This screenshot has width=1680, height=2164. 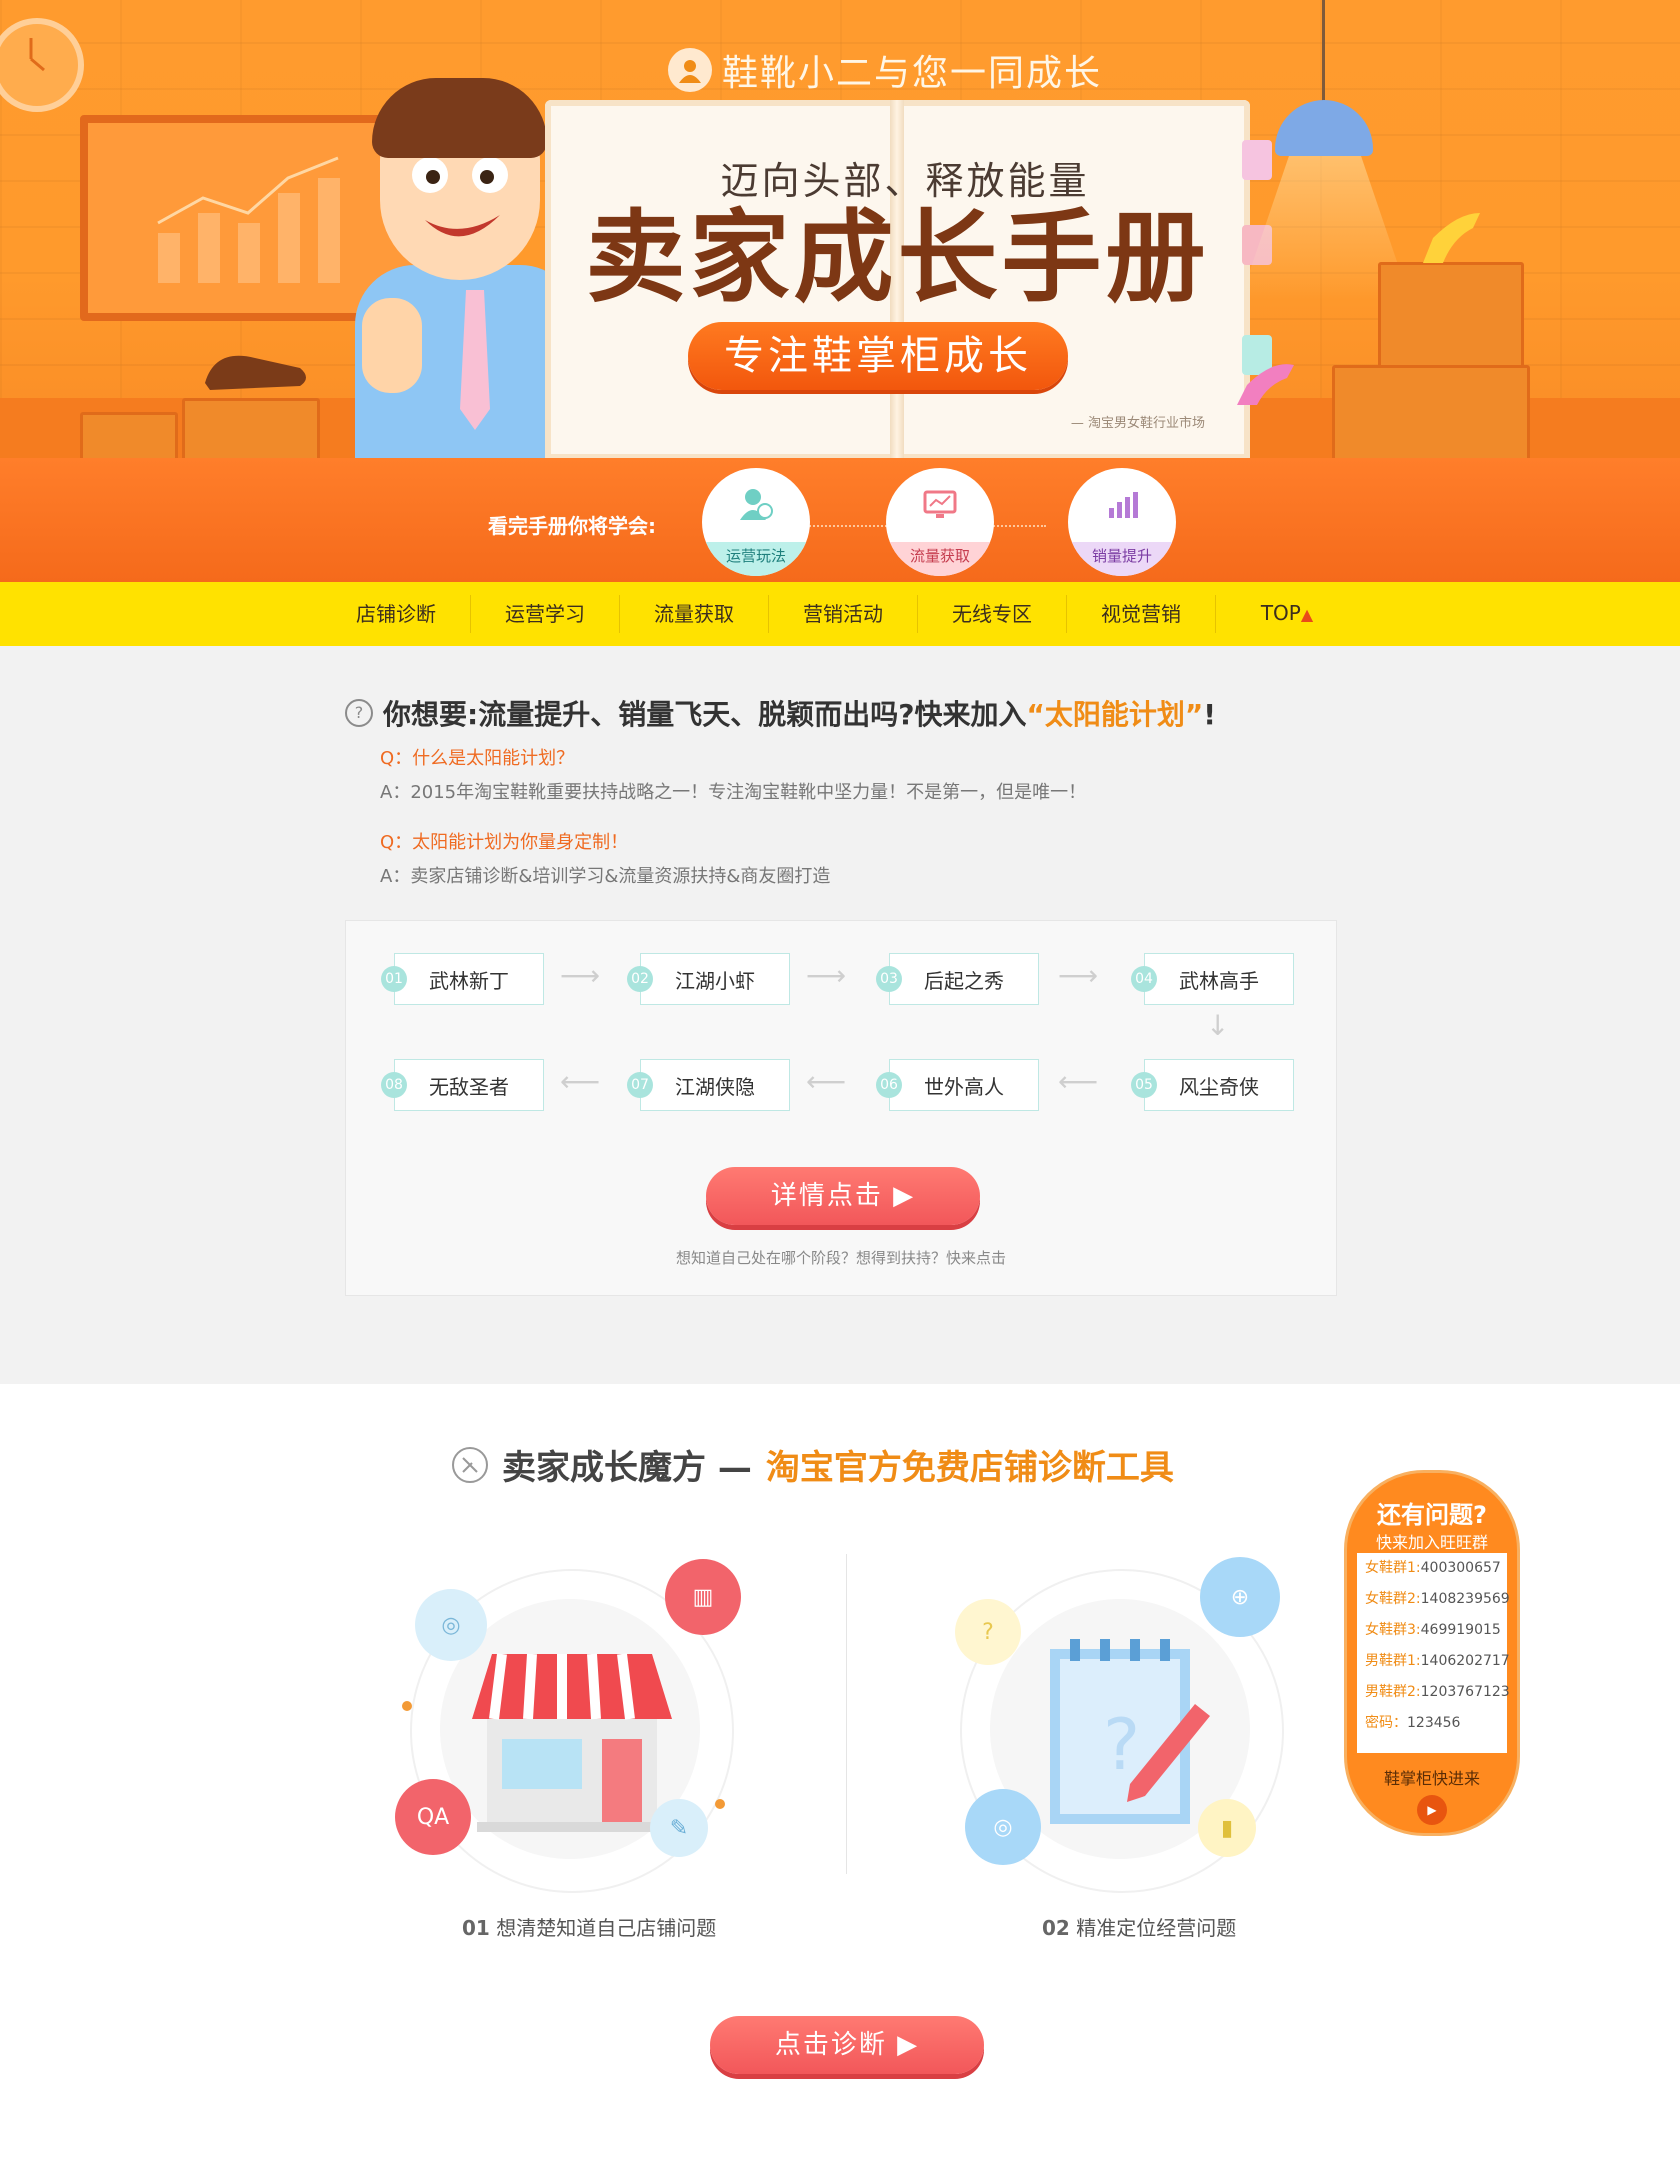 What do you see at coordinates (1144, 1085) in the screenshot?
I see `level-number: 05` at bounding box center [1144, 1085].